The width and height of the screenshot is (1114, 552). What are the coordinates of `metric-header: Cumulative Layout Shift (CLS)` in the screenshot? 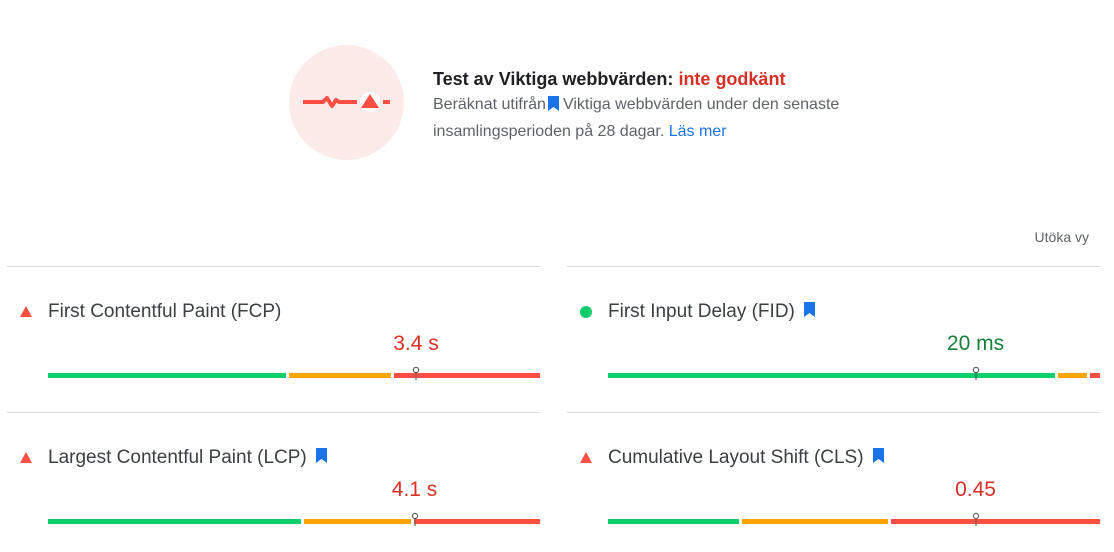 It's located at (725, 458).